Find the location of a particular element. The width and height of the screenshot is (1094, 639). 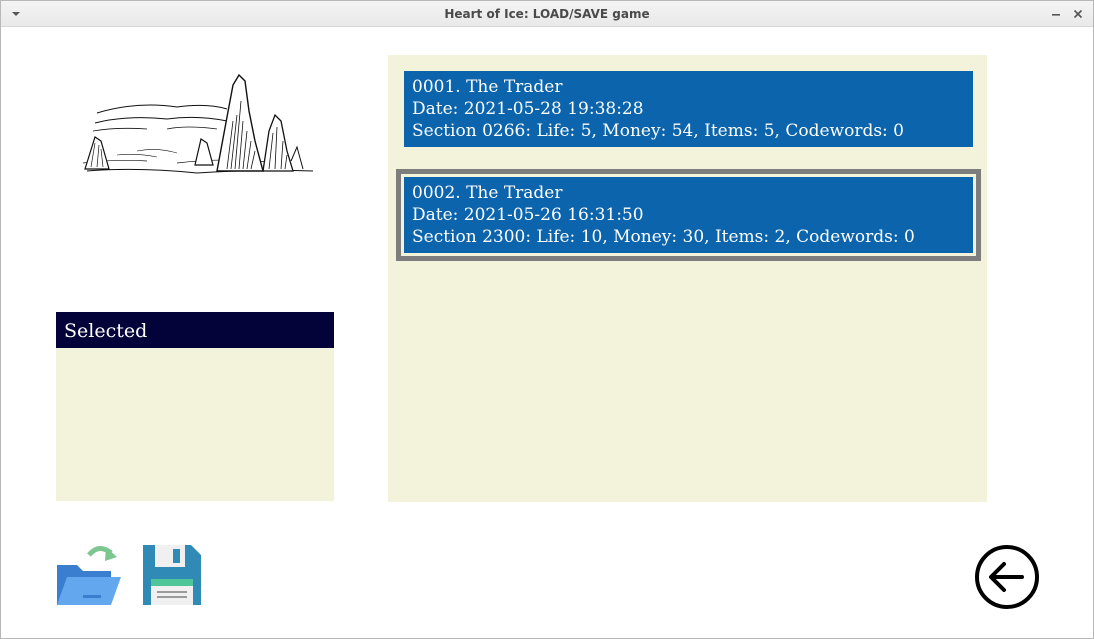

close-icon is located at coordinates (1078, 14).